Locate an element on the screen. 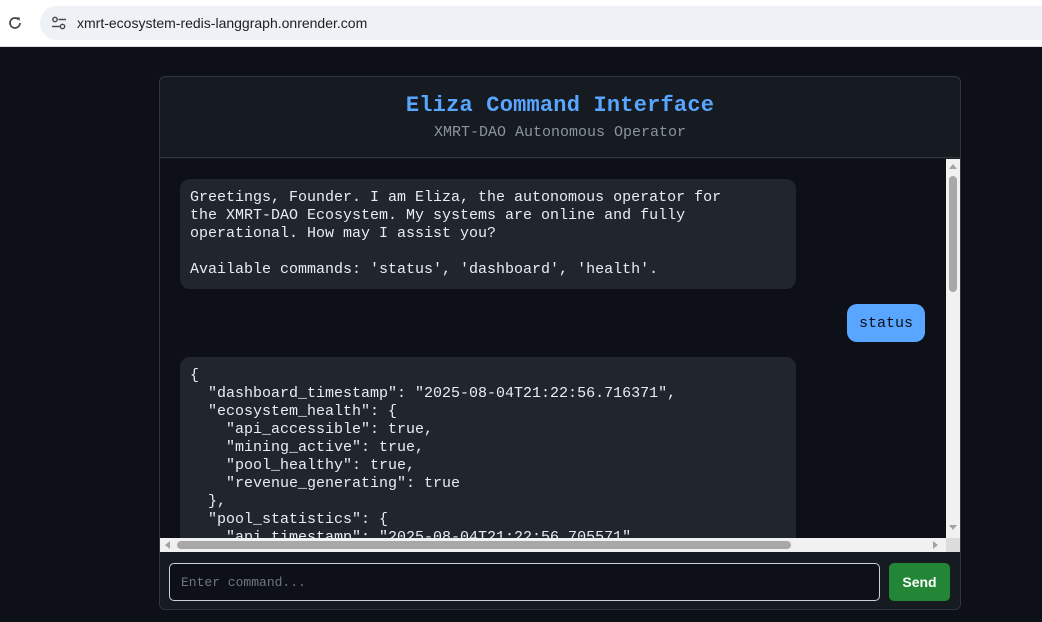  scroll-up-arrow-icon is located at coordinates (953, 166).